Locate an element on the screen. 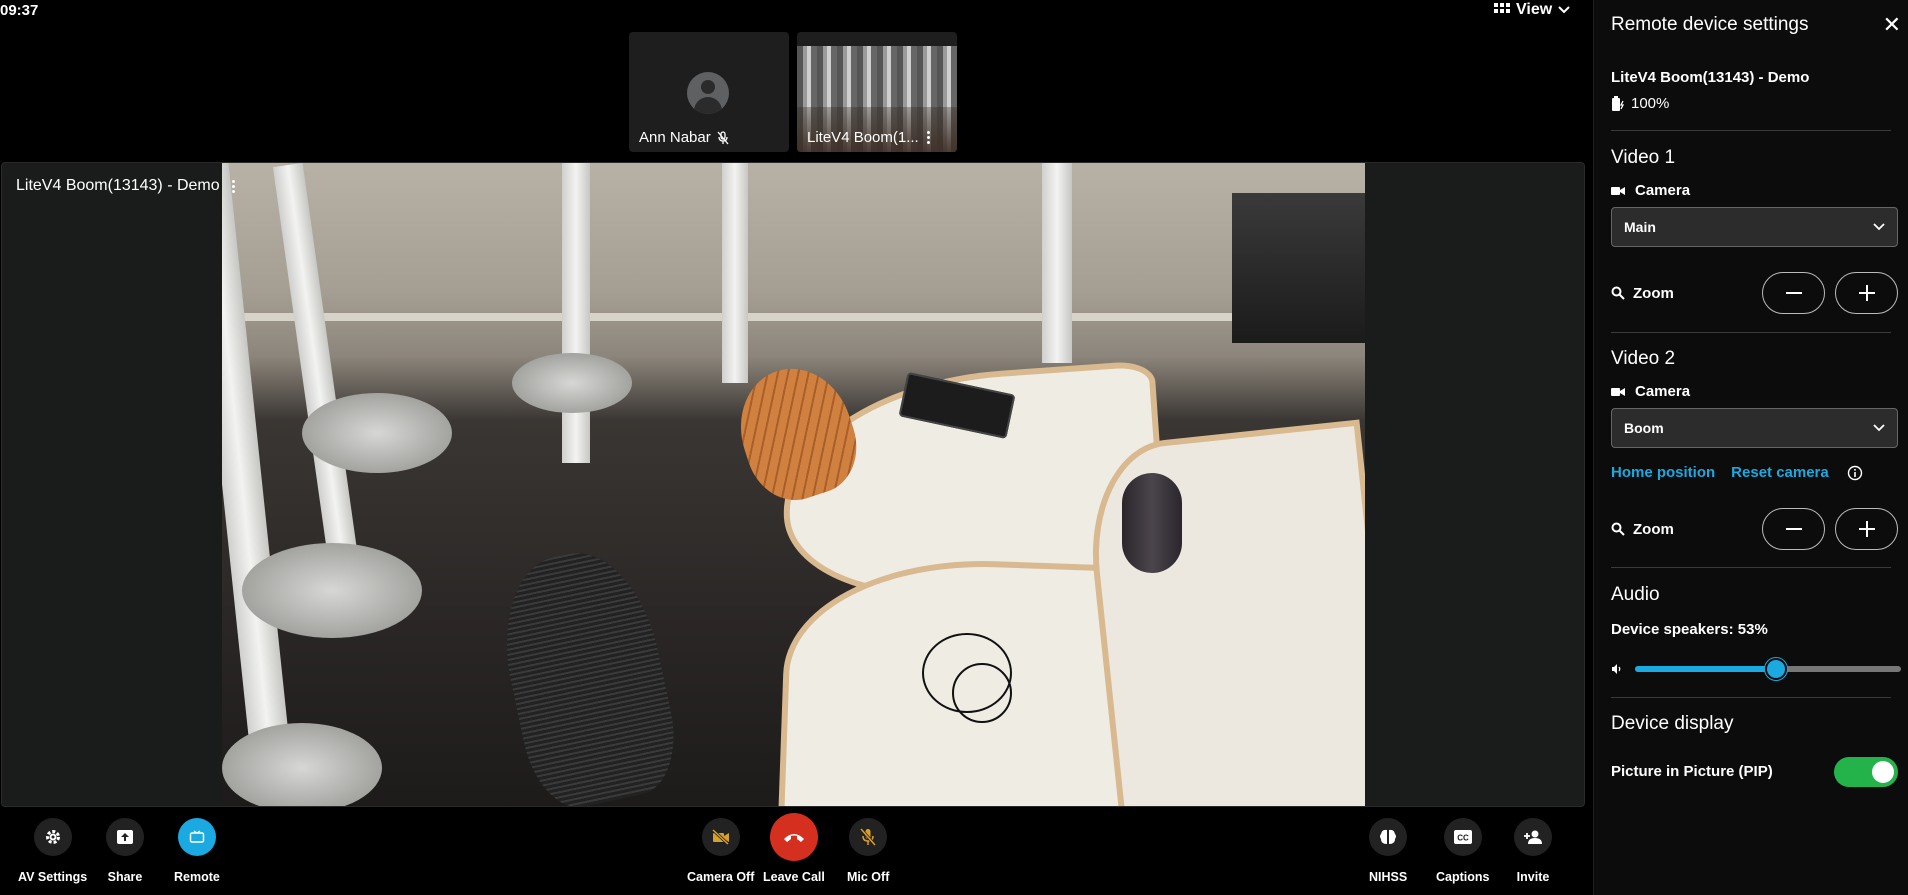 The height and width of the screenshot is (895, 1908). grid-icon is located at coordinates (1502, 8).